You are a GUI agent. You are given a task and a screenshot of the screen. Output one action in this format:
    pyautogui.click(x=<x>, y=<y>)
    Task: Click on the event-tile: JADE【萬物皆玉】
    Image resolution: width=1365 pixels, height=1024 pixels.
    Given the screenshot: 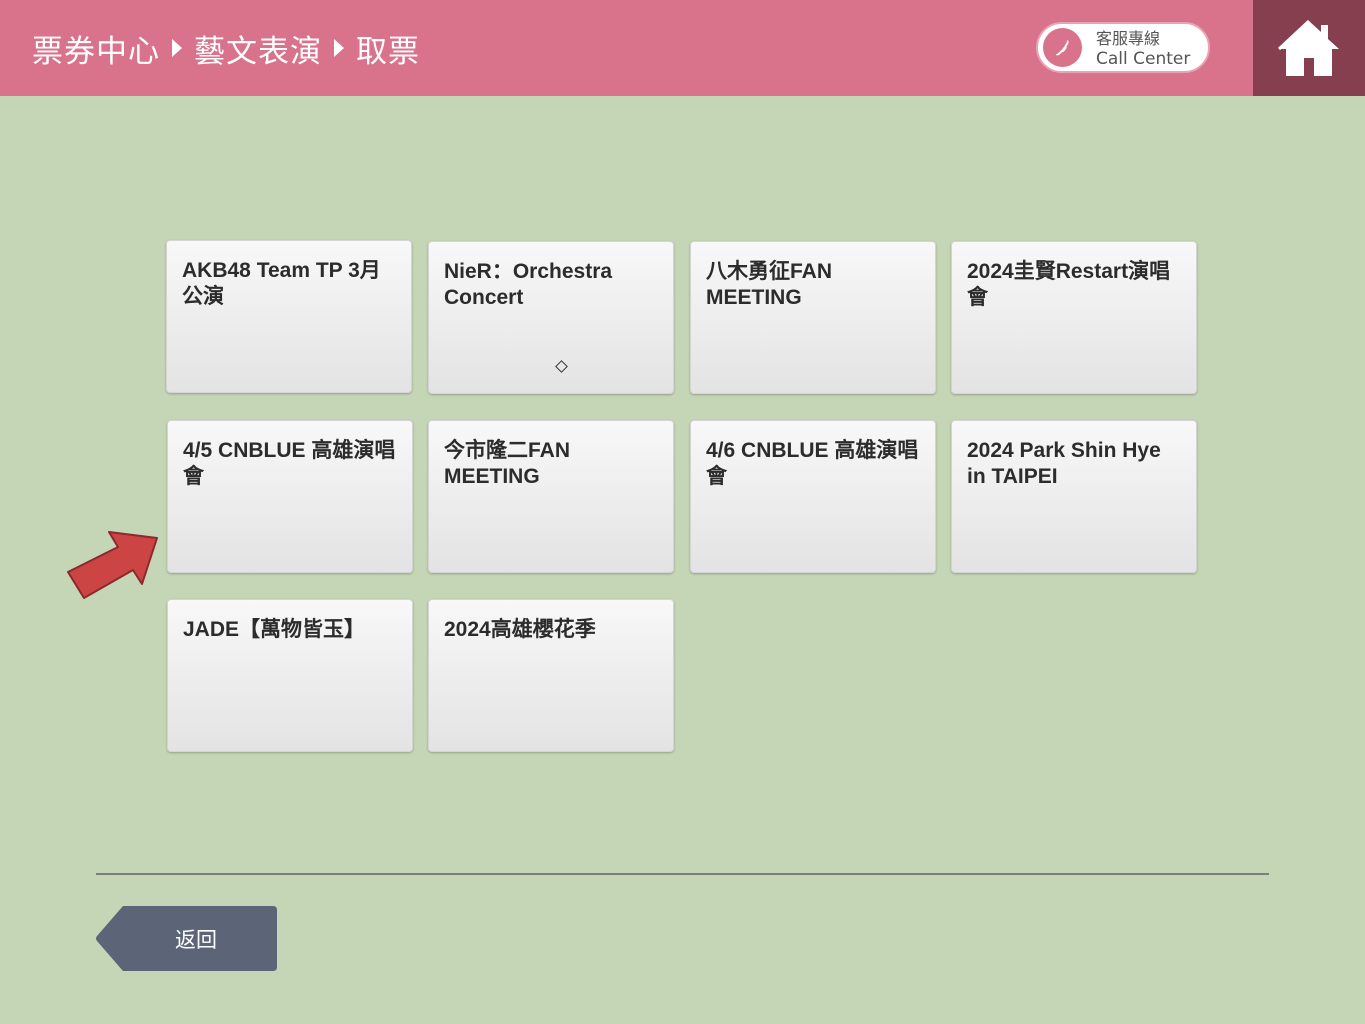 What is the action you would take?
    pyautogui.click(x=290, y=675)
    